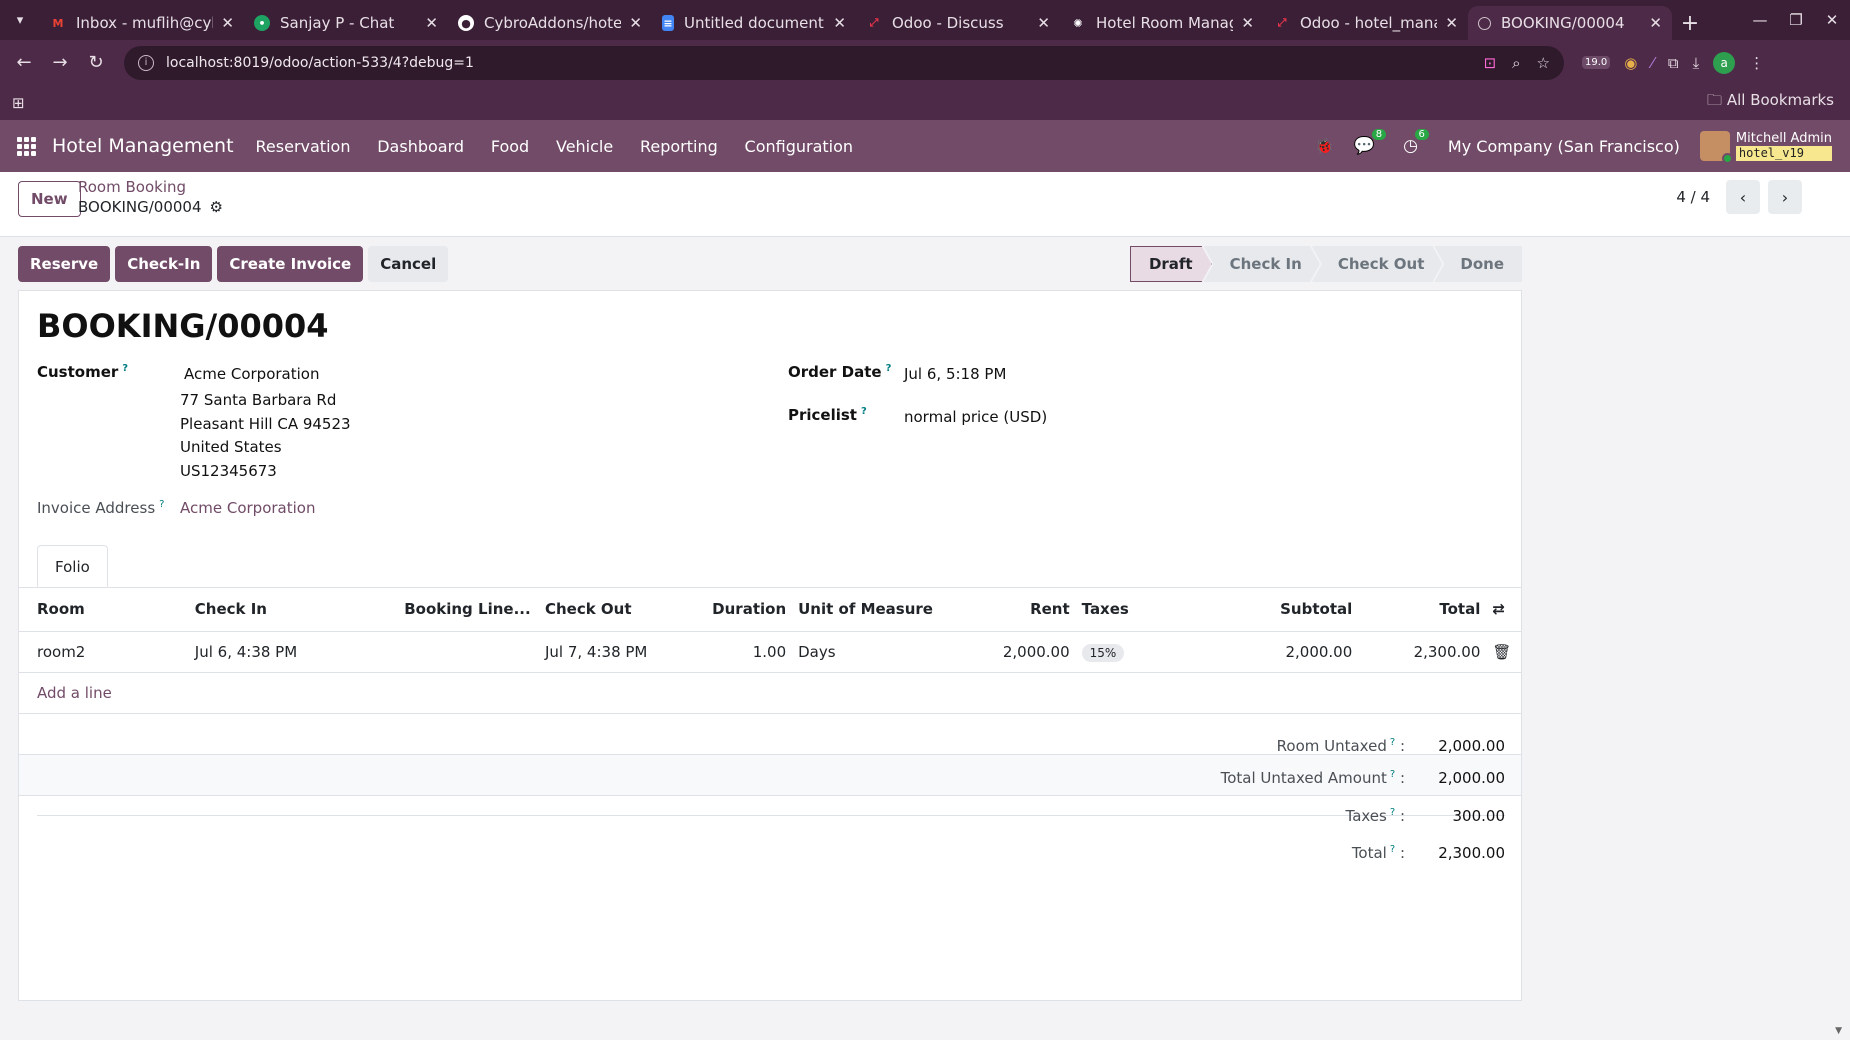 Image resolution: width=1850 pixels, height=1053 pixels. Describe the element at coordinates (1377, 264) in the screenshot. I see `stage-check-out: Check Out` at that location.